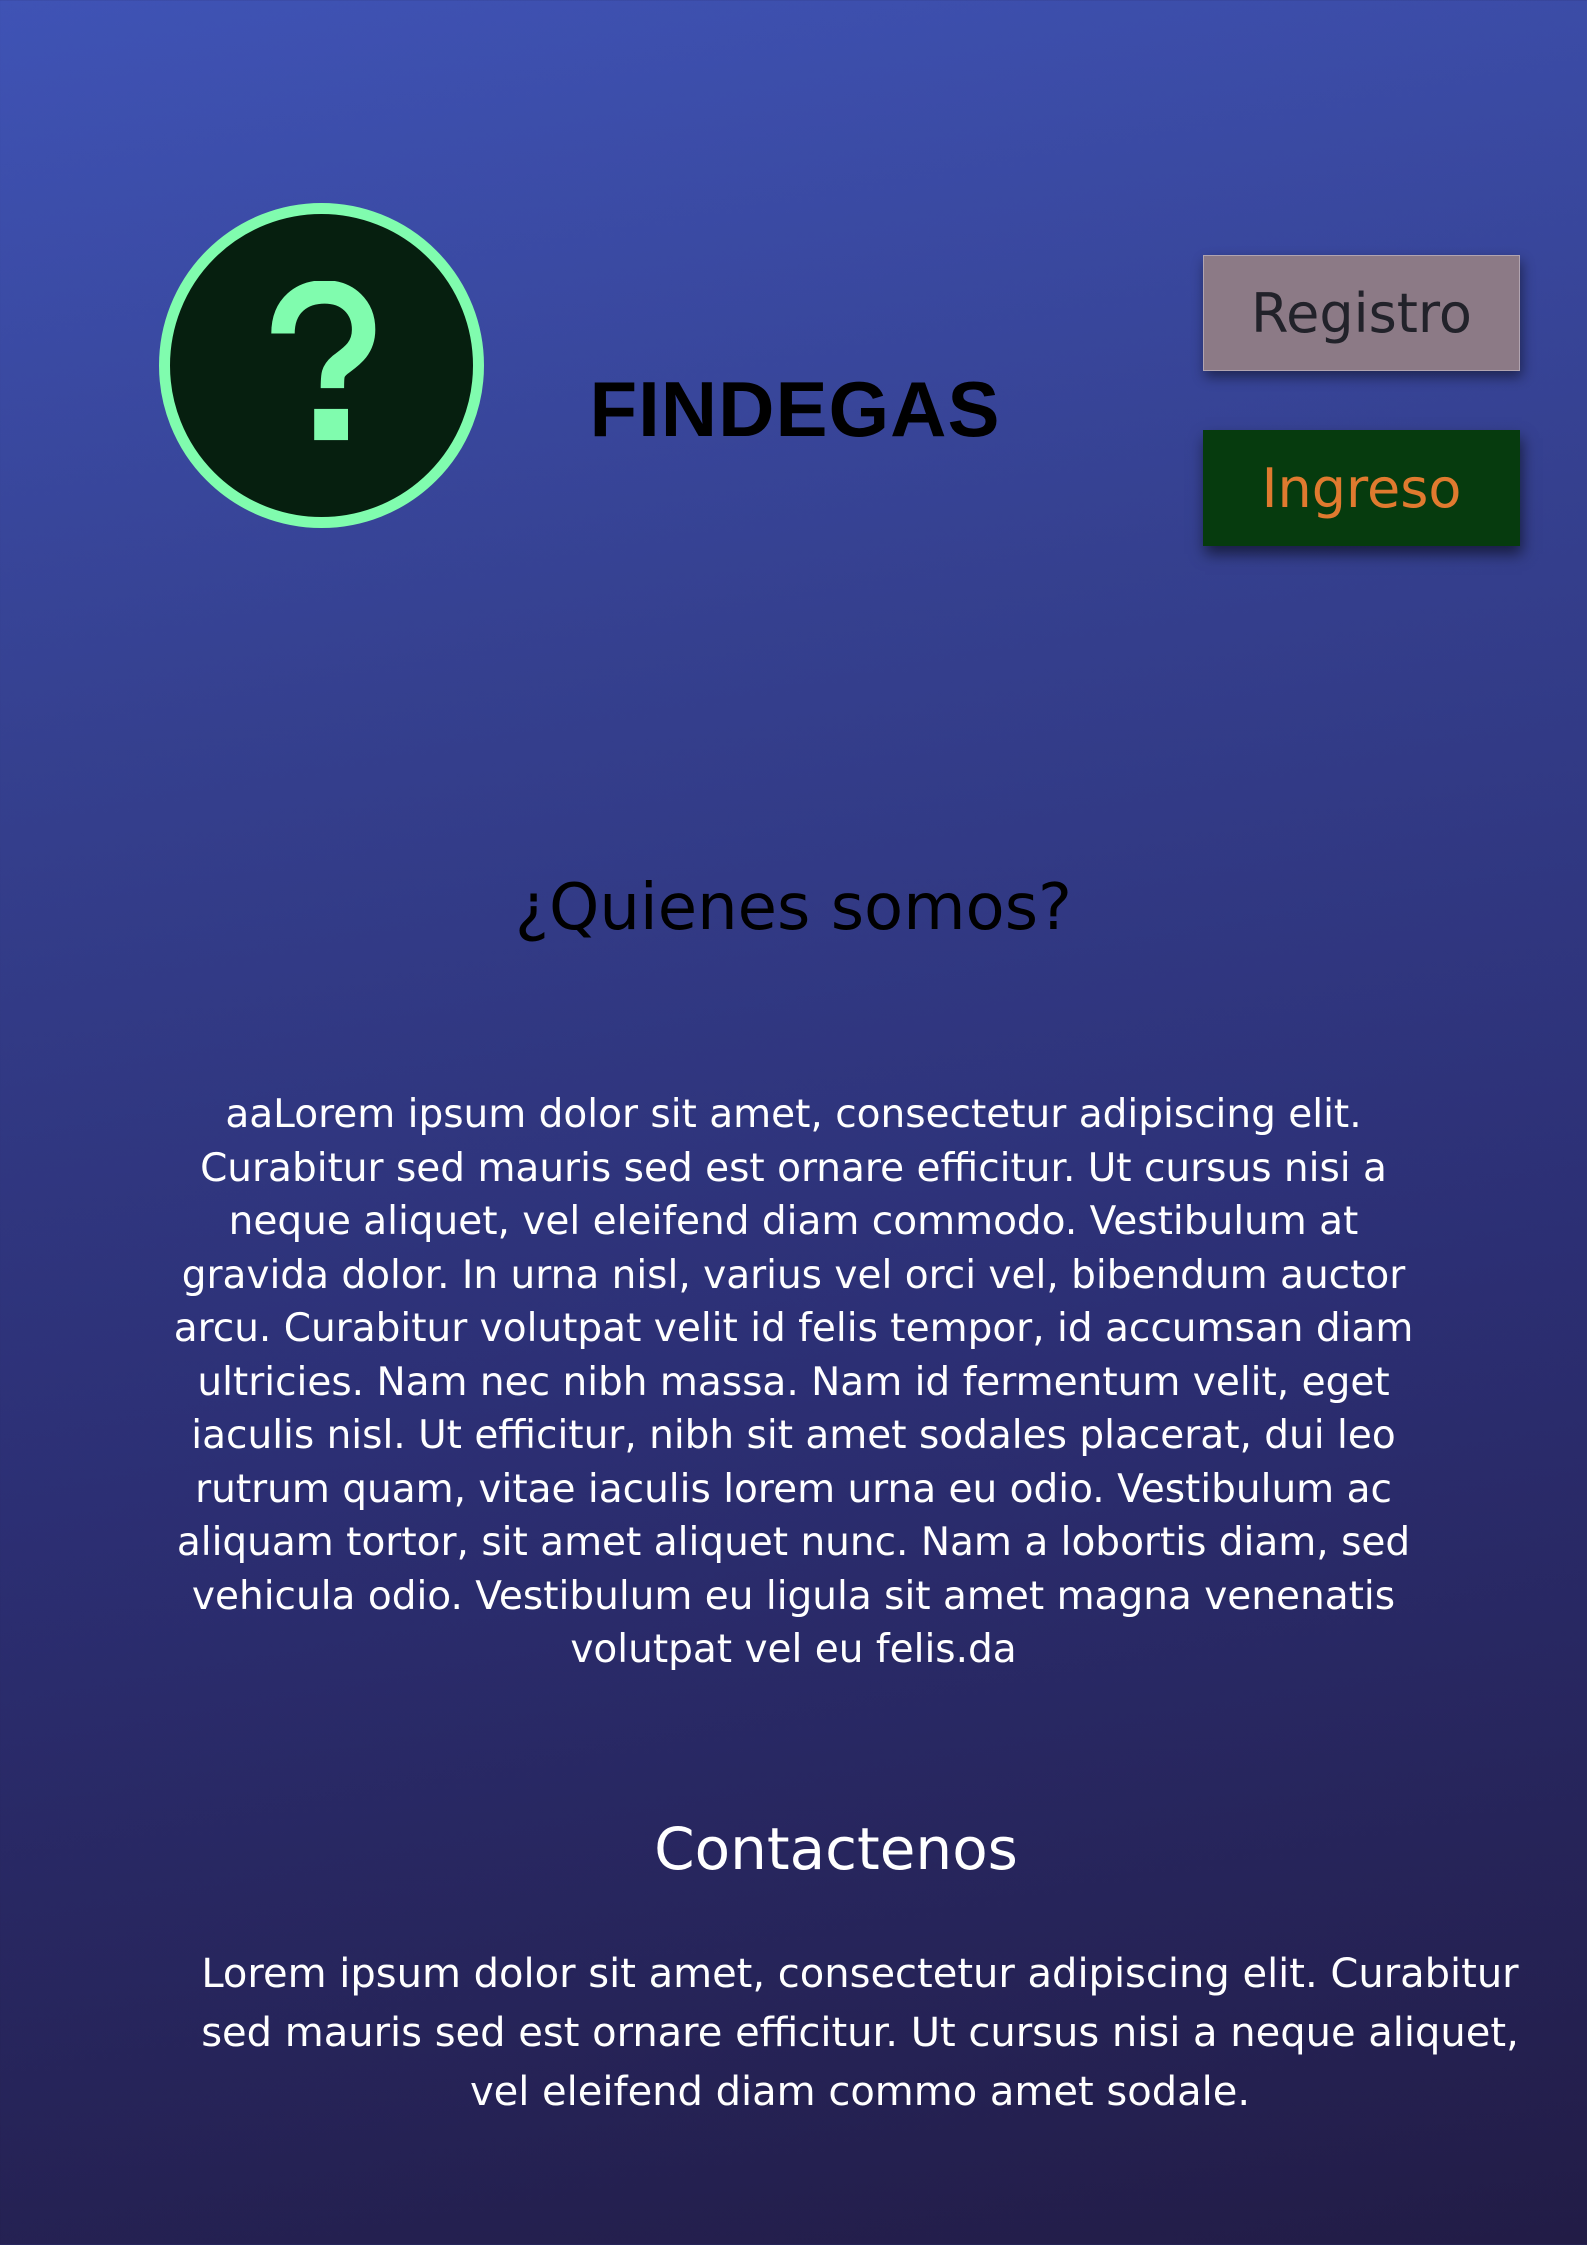 The width and height of the screenshot is (1587, 2245). What do you see at coordinates (322, 360) in the screenshot?
I see `question-mark-icon` at bounding box center [322, 360].